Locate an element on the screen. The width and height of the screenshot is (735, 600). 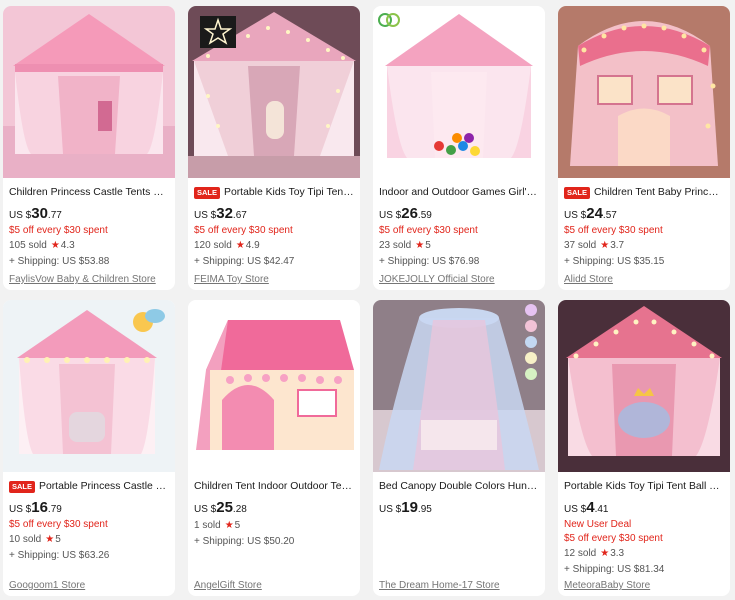
store-link: AngelGift Store is located at coordinates (228, 585).